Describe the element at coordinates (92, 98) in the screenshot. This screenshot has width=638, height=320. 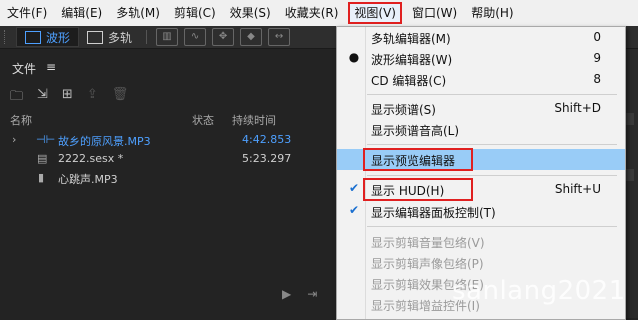
I see `insert-icon: ⇪` at that location.